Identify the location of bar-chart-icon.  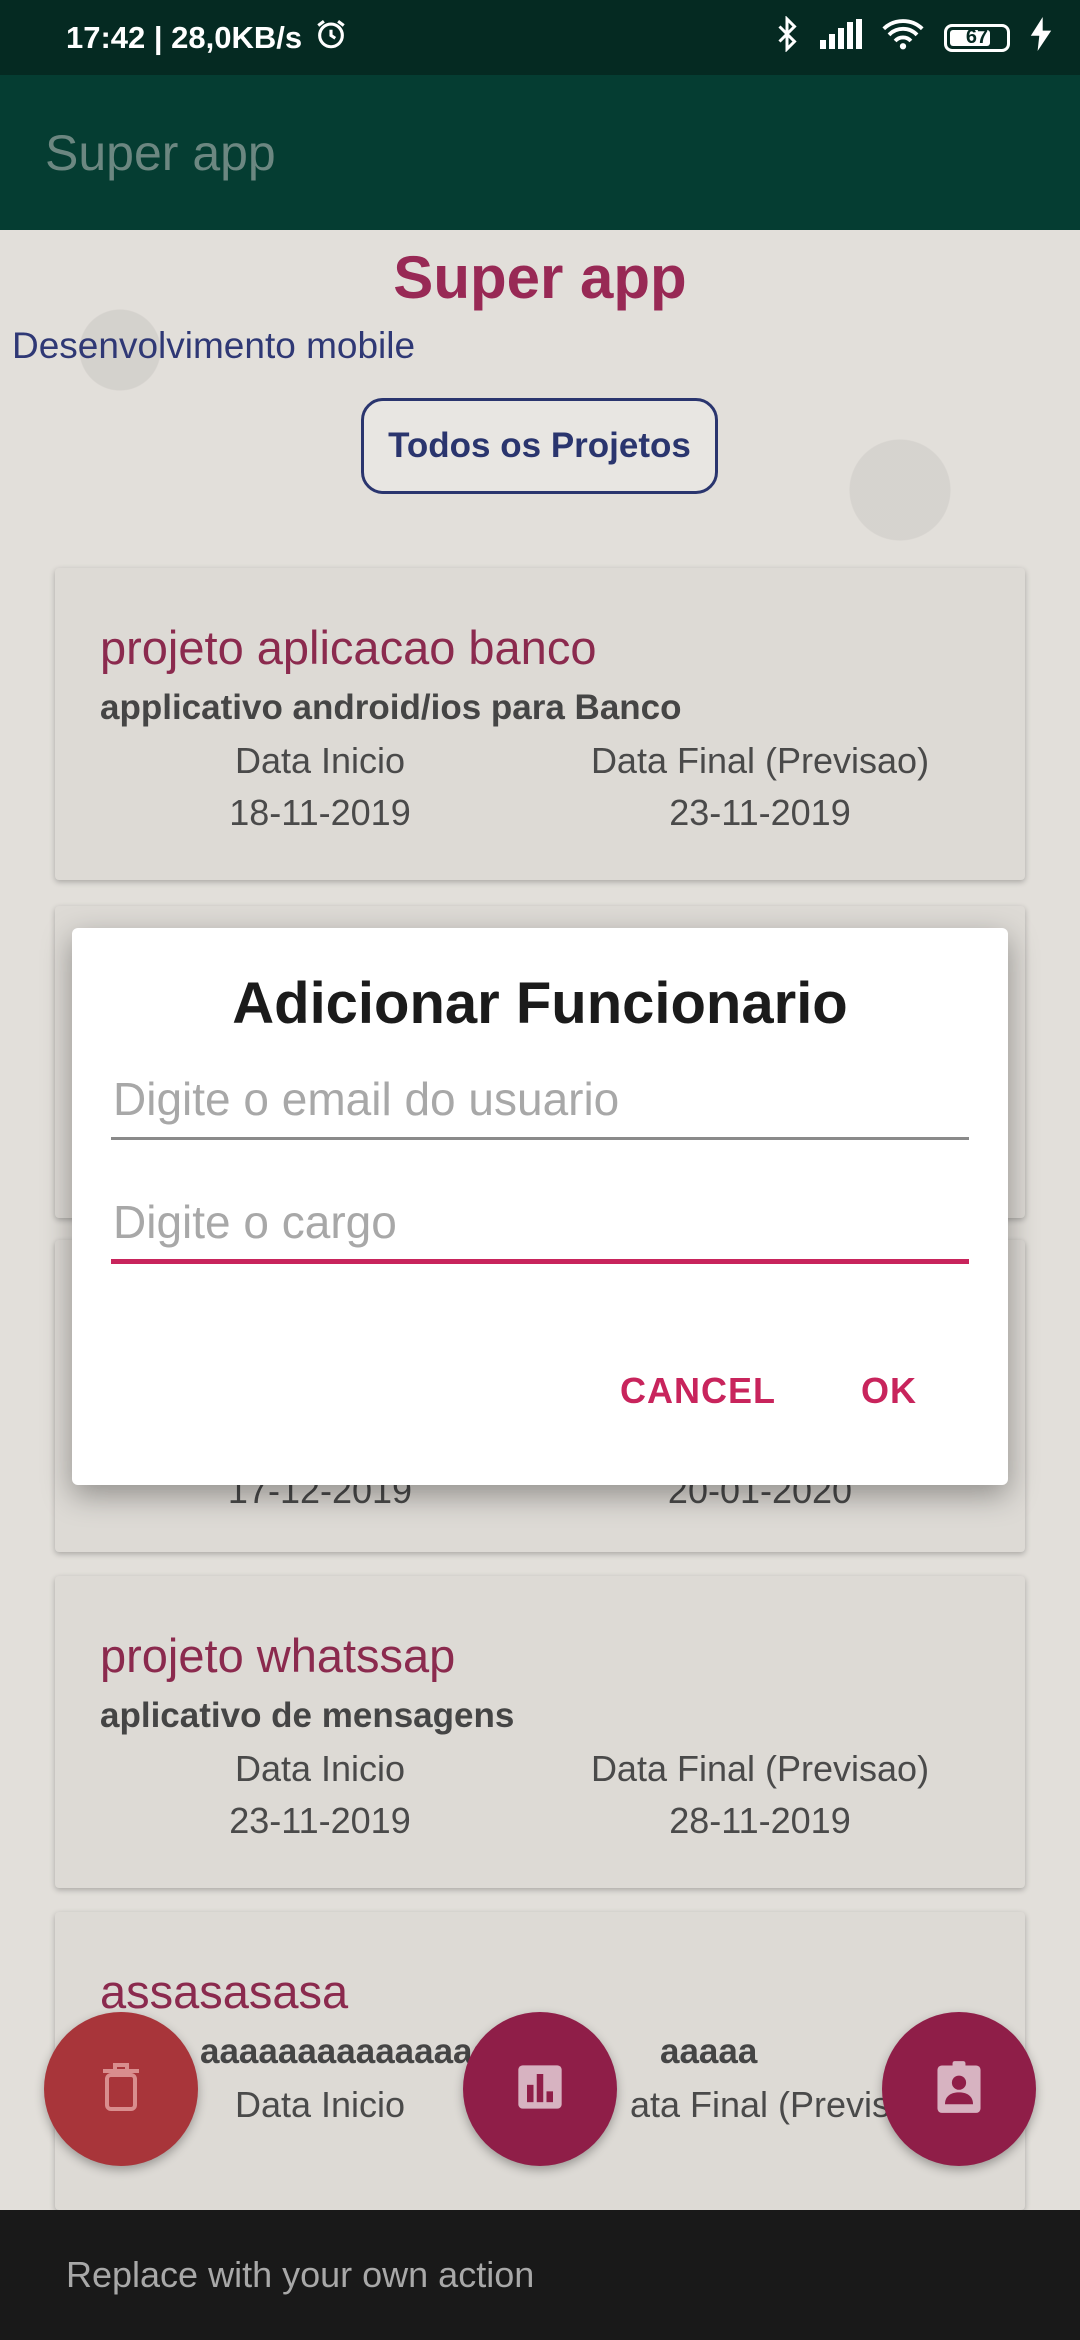
(540, 2089).